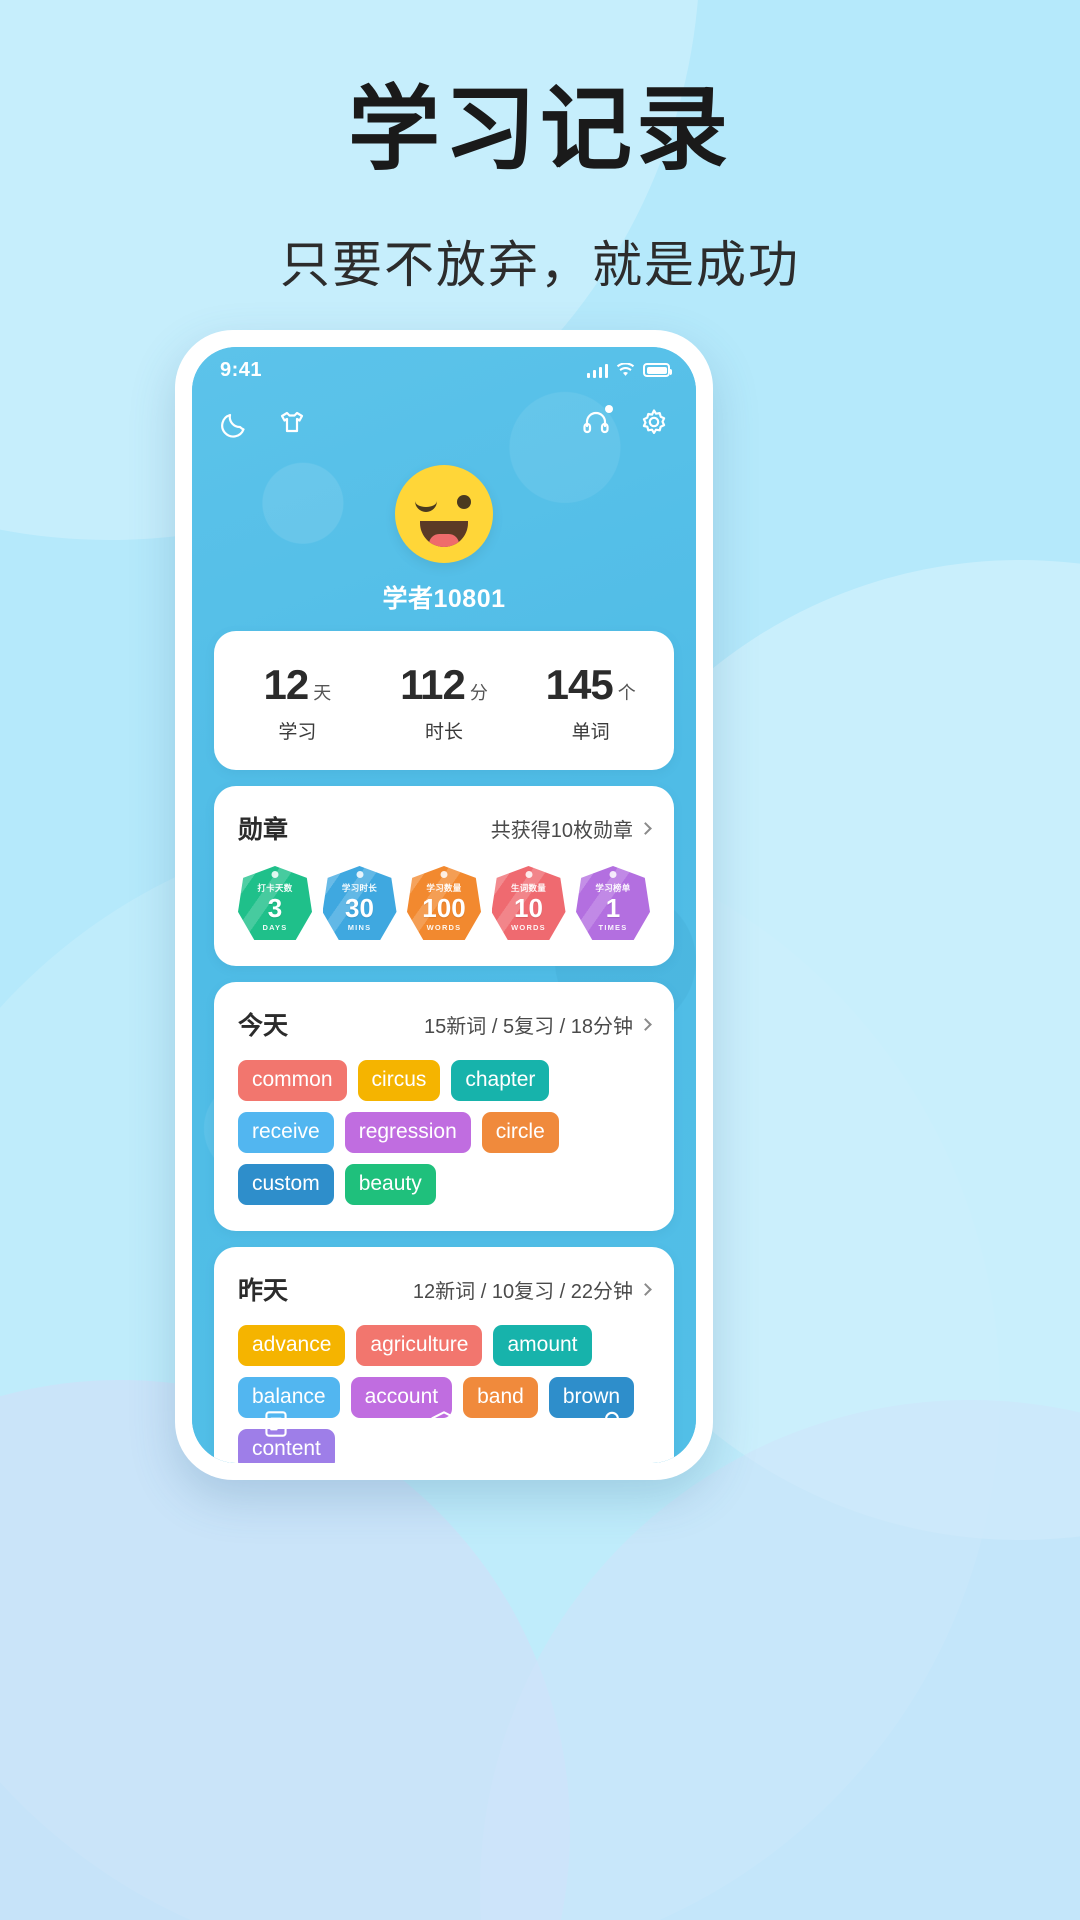  I want to click on gear-icon, so click(654, 422).